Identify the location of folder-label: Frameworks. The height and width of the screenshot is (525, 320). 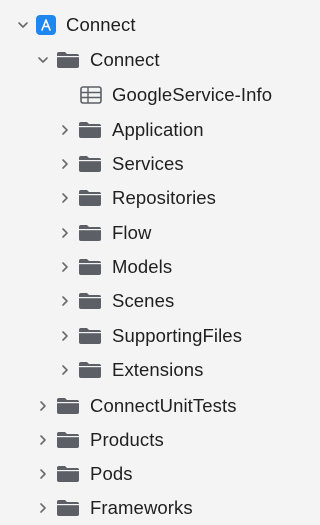
(141, 507).